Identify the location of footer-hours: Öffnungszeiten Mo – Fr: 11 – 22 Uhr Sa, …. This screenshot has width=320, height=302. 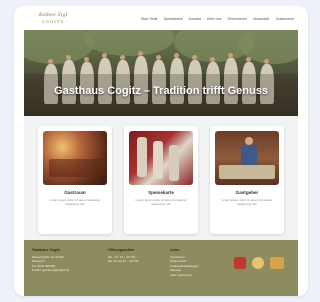
(123, 256).